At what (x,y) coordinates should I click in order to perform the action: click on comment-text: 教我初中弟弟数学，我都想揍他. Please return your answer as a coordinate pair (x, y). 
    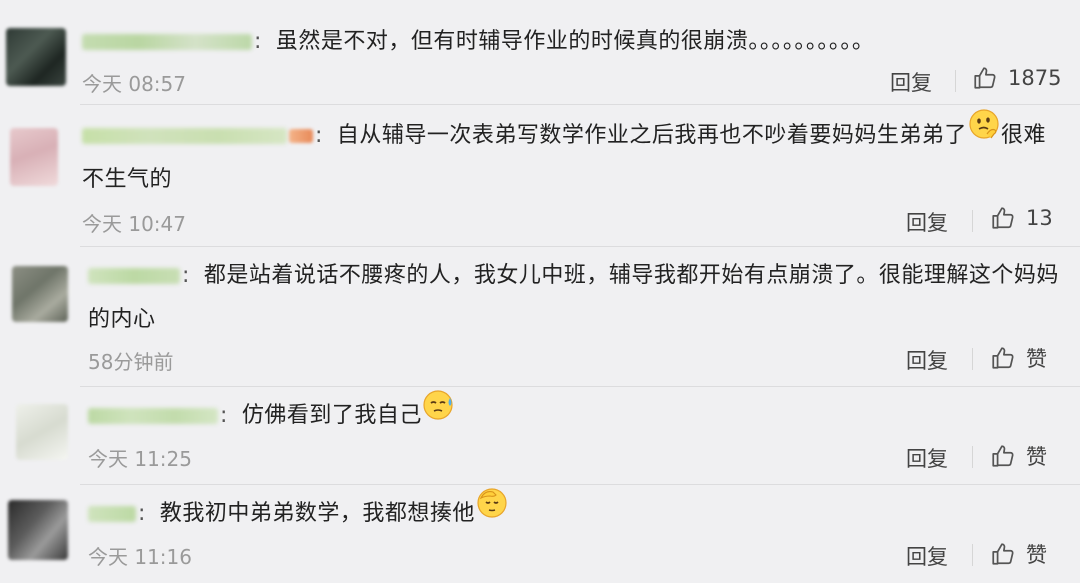
    Looking at the image, I should click on (317, 513).